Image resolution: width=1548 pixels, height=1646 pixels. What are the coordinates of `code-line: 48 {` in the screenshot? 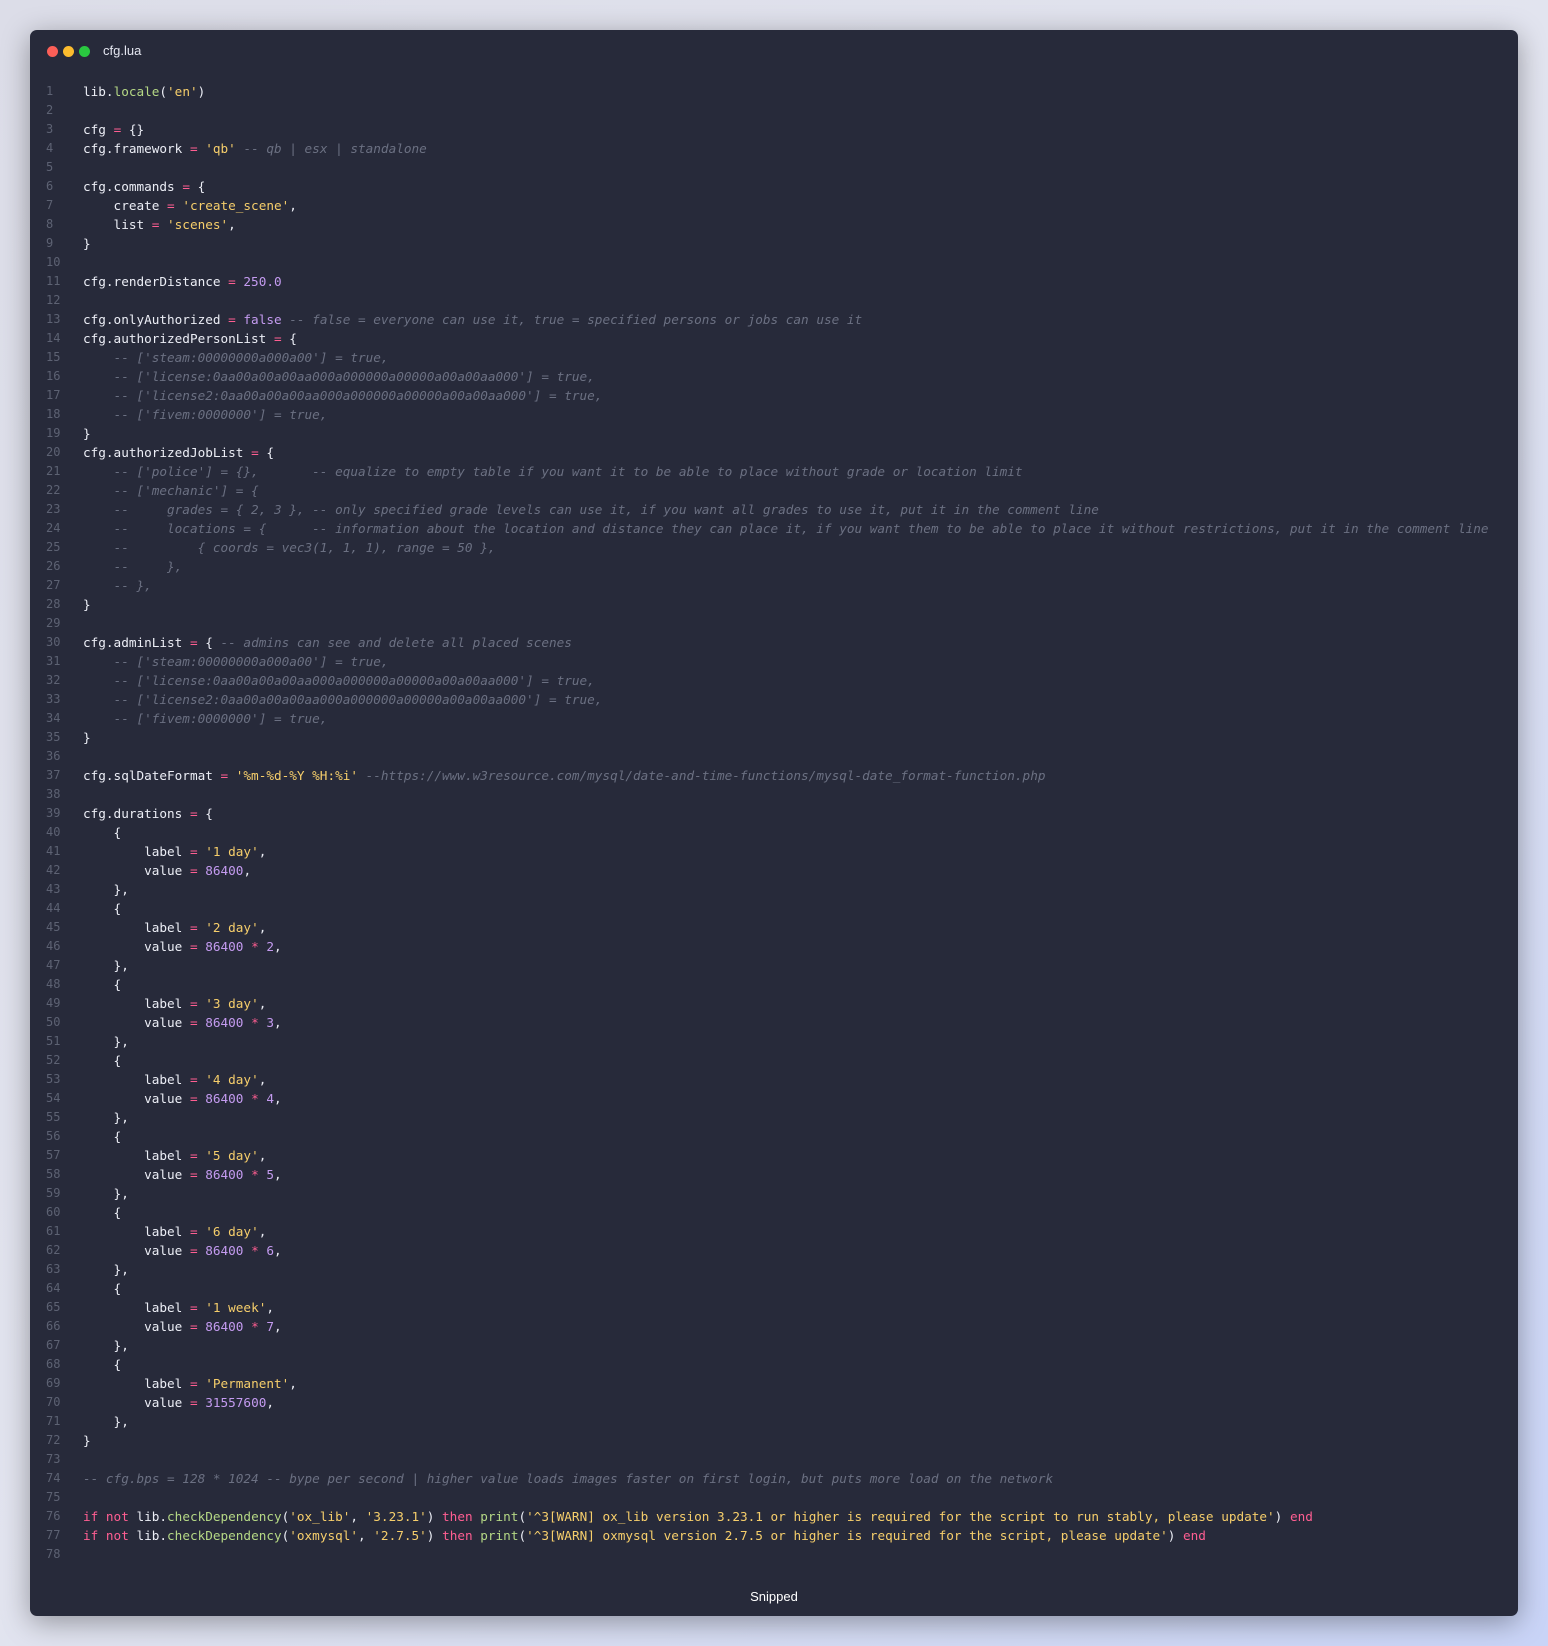 It's located at (774, 984).